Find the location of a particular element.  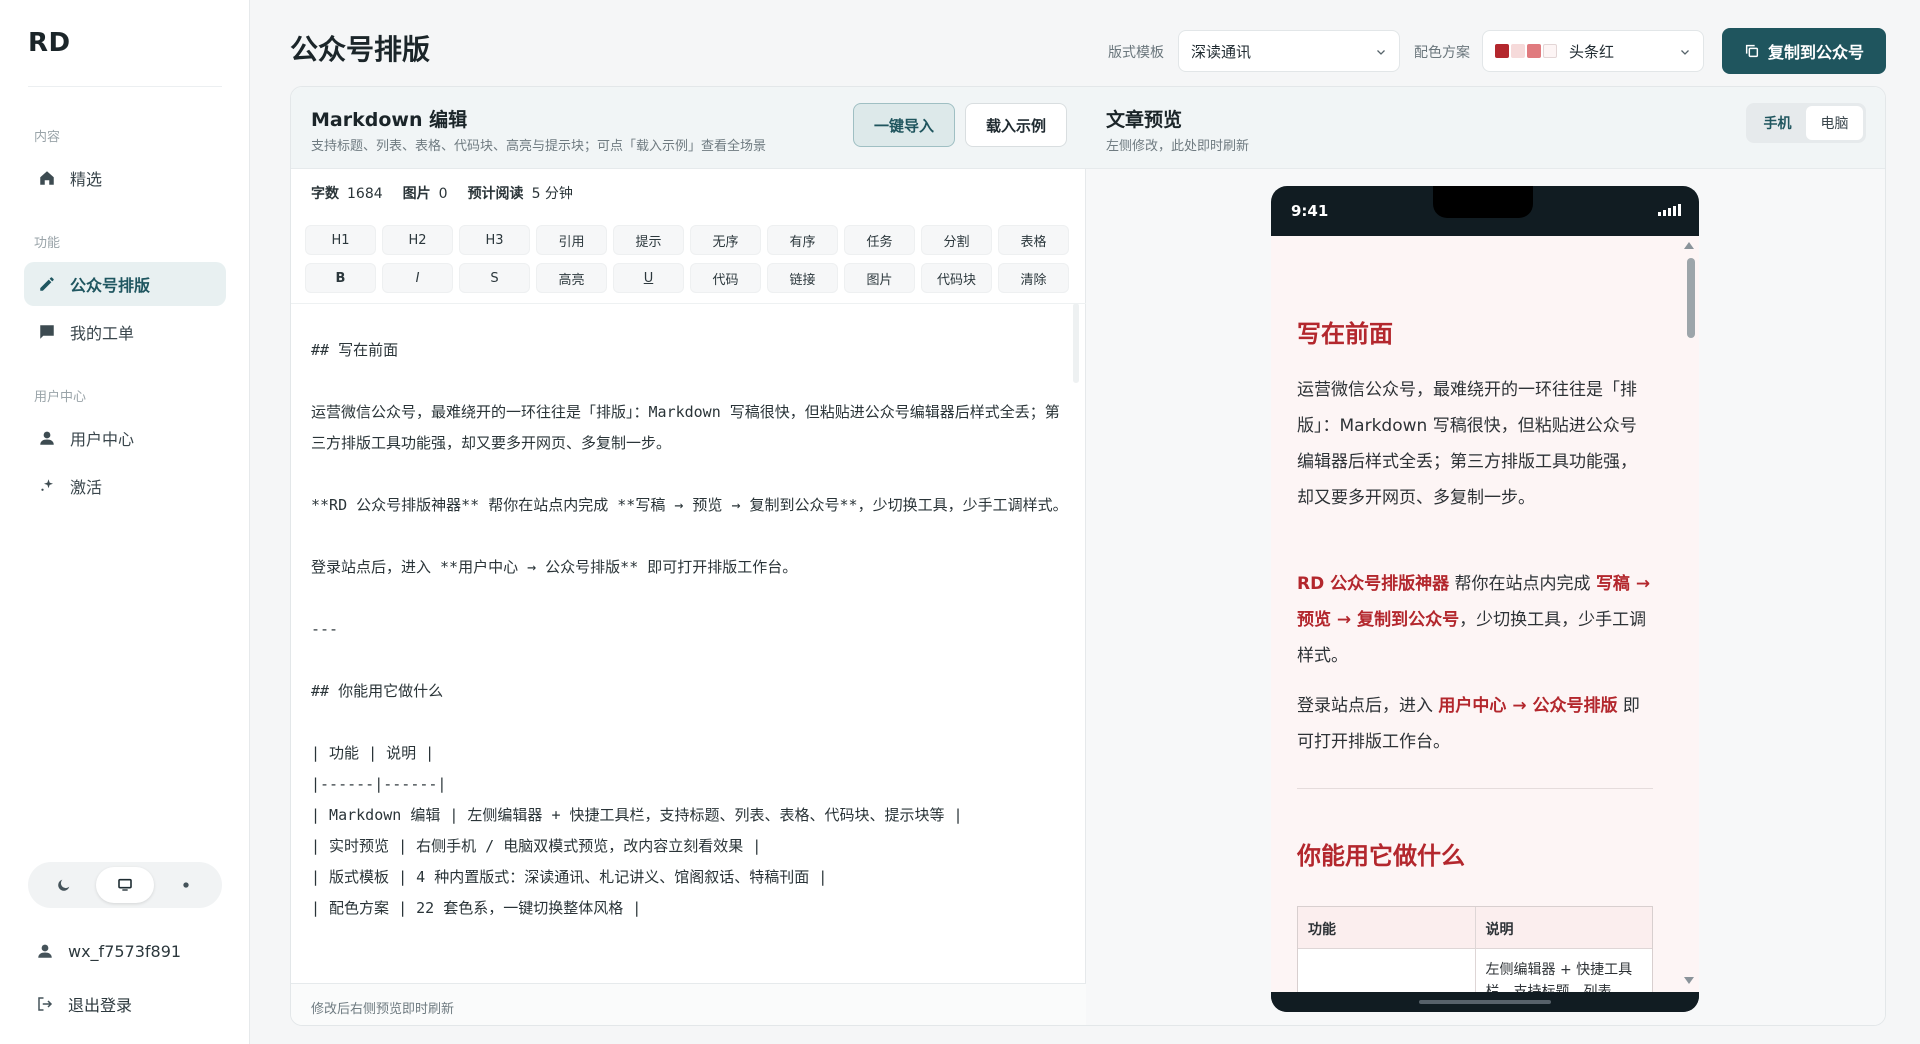

nav-section-features: 功能 is located at coordinates (47, 243).